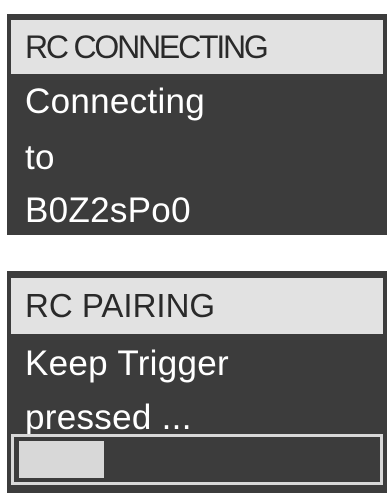  I want to click on pairing-progress-bar, so click(197, 459).